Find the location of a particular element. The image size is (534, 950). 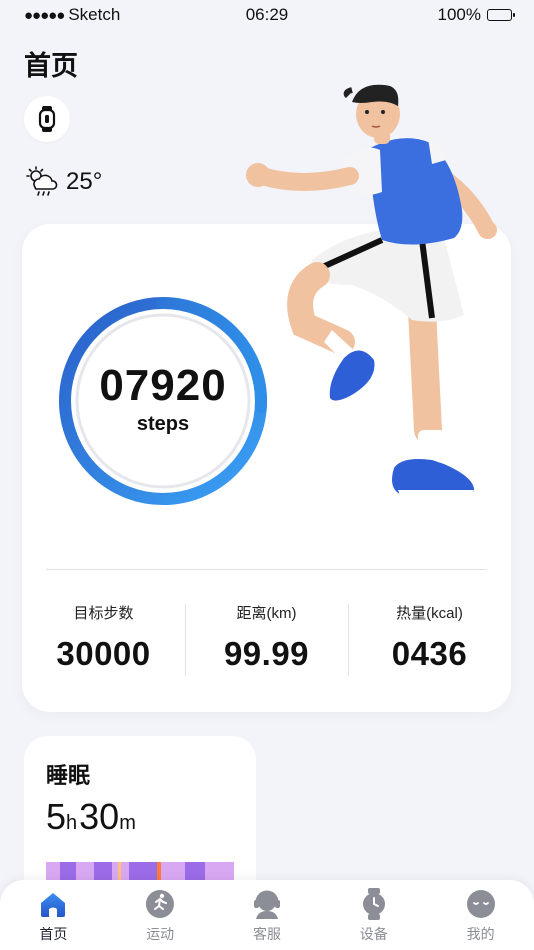

tab-support: 客服 is located at coordinates (267, 915).